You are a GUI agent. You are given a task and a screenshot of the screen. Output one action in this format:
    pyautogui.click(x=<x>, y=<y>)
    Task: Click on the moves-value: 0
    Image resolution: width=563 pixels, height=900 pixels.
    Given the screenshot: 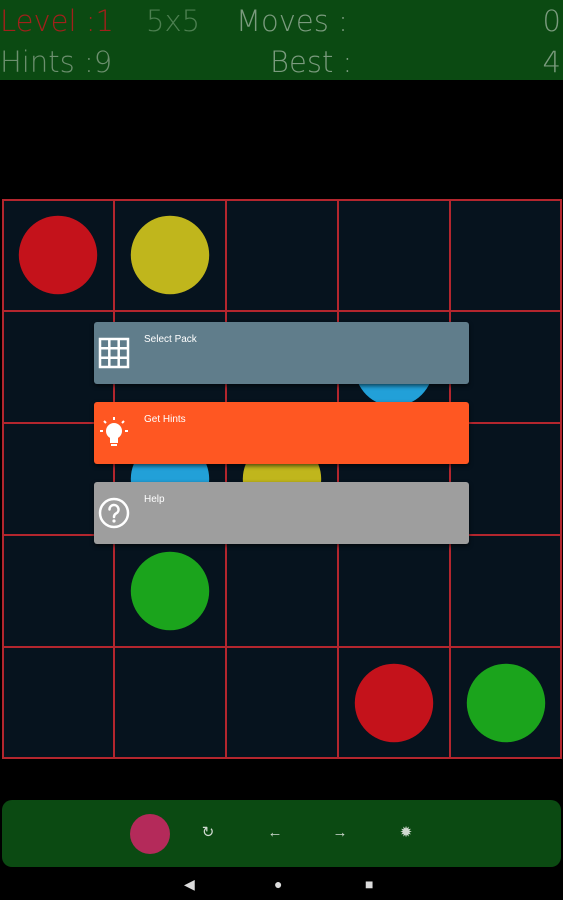 What is the action you would take?
    pyautogui.click(x=551, y=21)
    